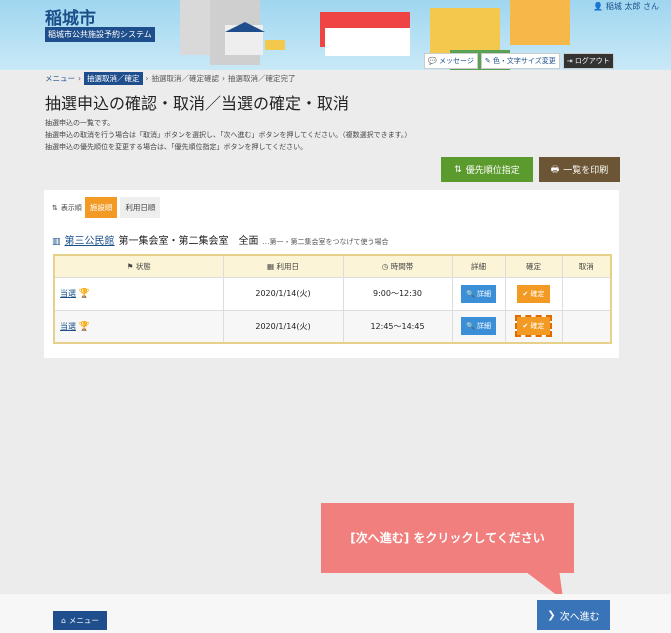 This screenshot has height=633, width=671. What do you see at coordinates (262, 78) in the screenshot?
I see `breadcrumb-step4: 抽選取消／確定完了` at bounding box center [262, 78].